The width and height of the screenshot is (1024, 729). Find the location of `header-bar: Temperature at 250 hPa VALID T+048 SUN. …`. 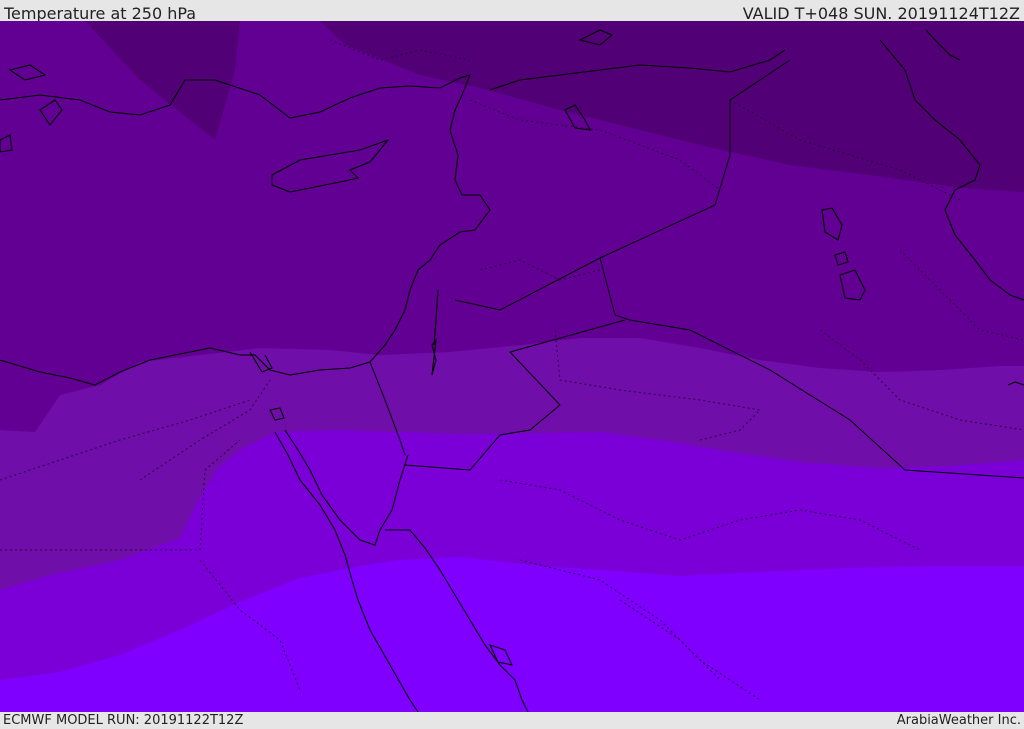

header-bar: Temperature at 250 hPa VALID T+048 SUN. … is located at coordinates (512, 11).